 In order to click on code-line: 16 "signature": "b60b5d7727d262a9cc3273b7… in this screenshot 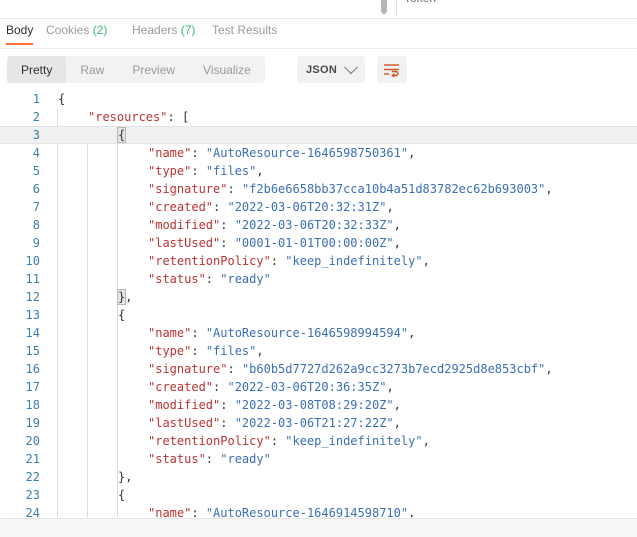, I will do `click(318, 369)`.